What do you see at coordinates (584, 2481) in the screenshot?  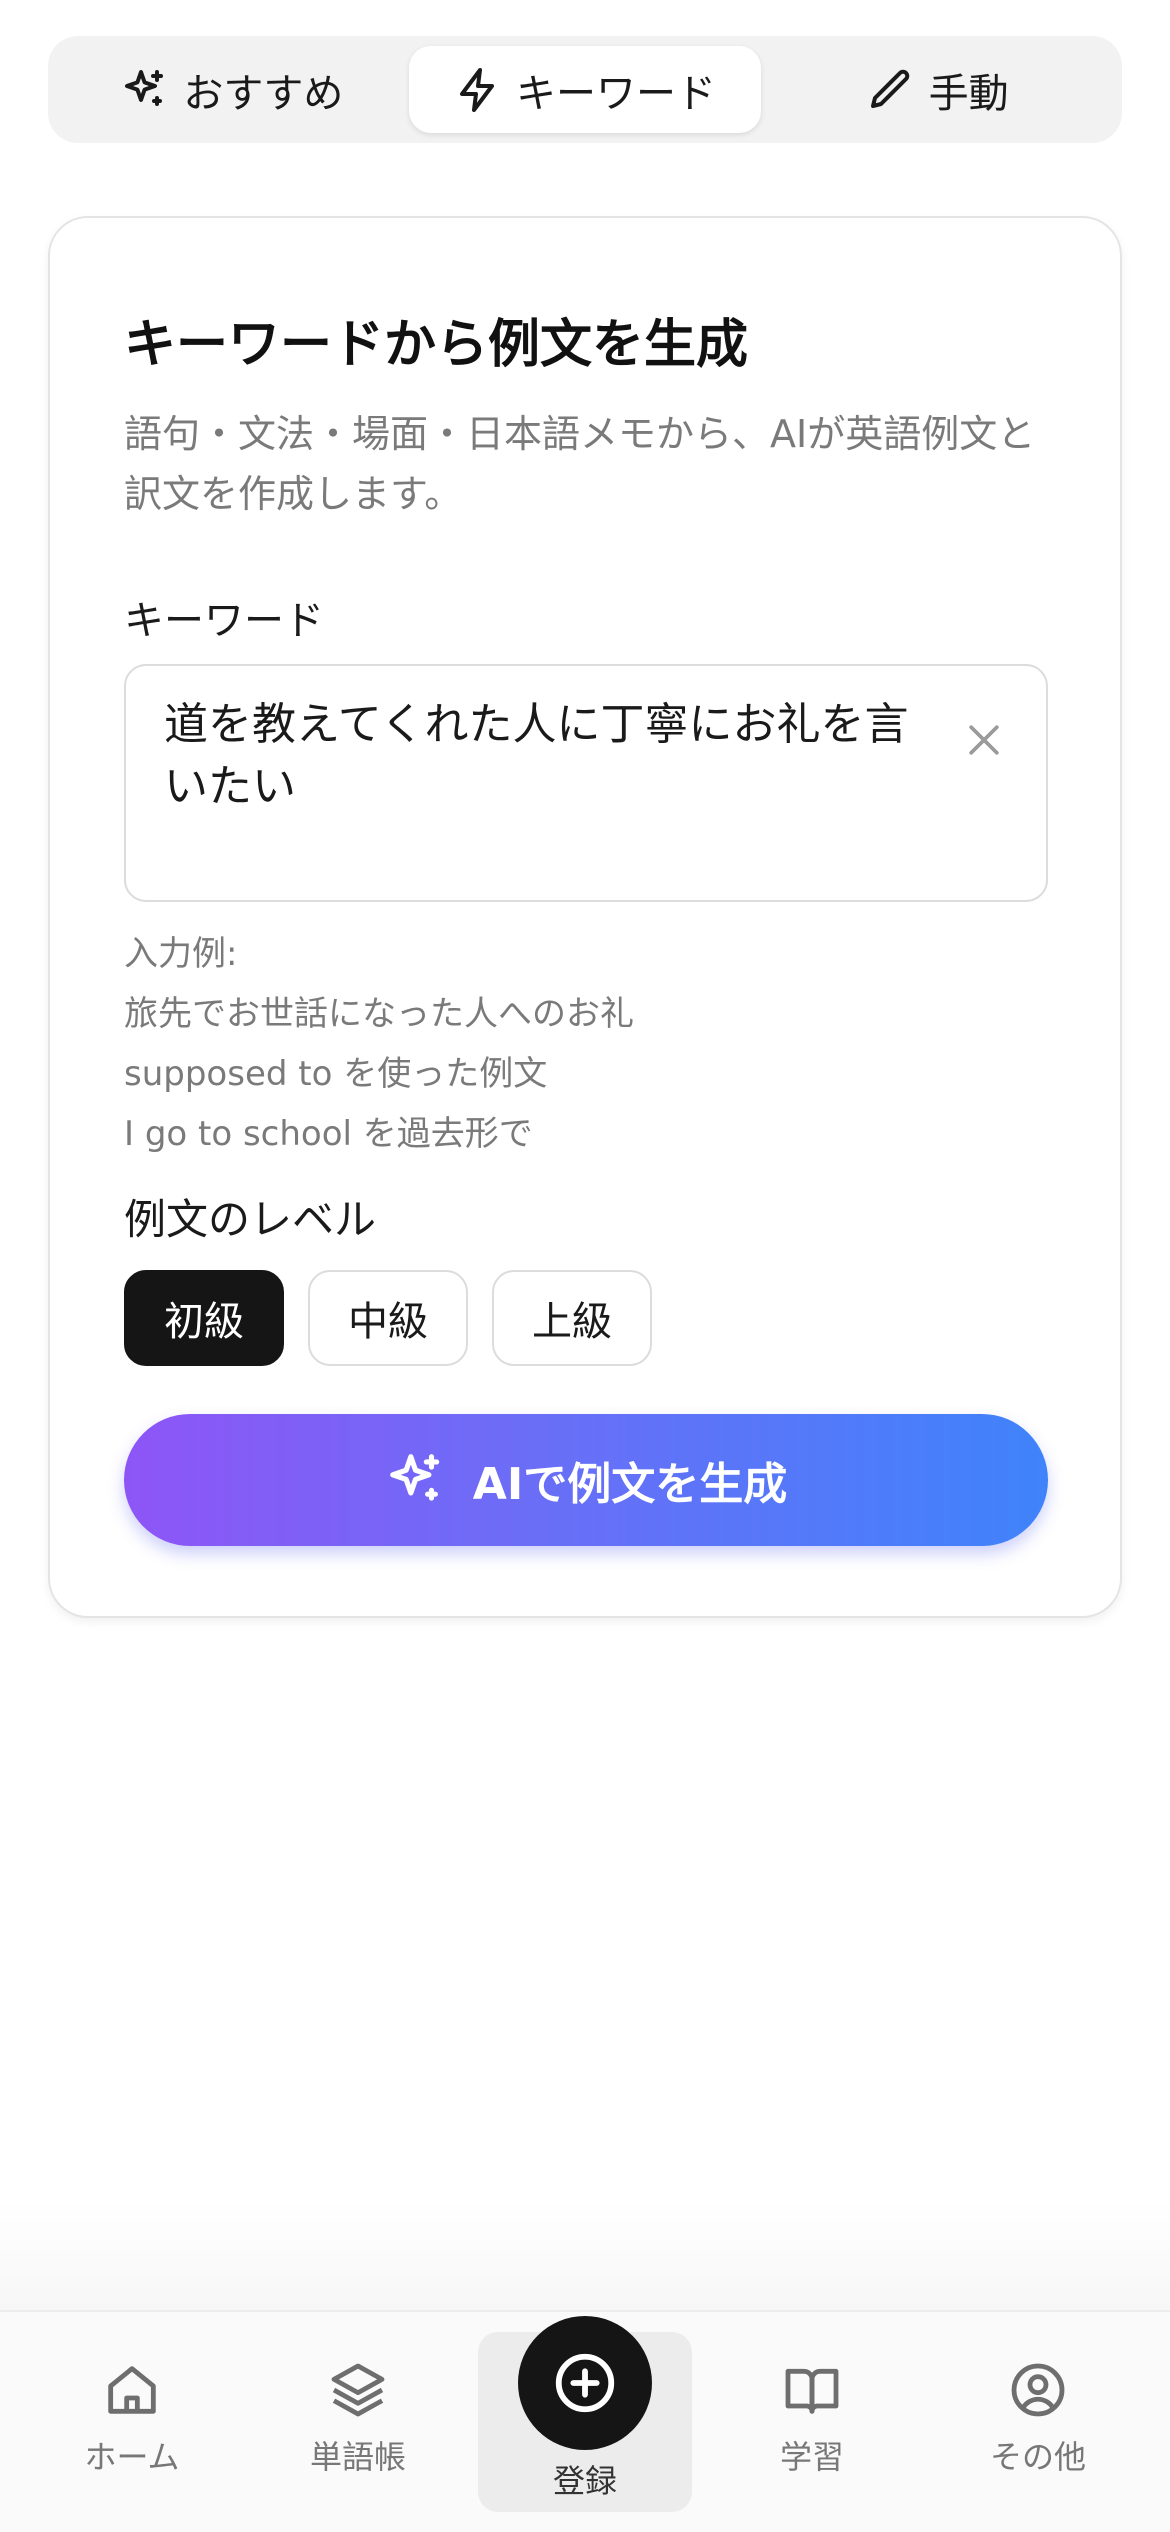 I see `nav-item-label: 登録` at bounding box center [584, 2481].